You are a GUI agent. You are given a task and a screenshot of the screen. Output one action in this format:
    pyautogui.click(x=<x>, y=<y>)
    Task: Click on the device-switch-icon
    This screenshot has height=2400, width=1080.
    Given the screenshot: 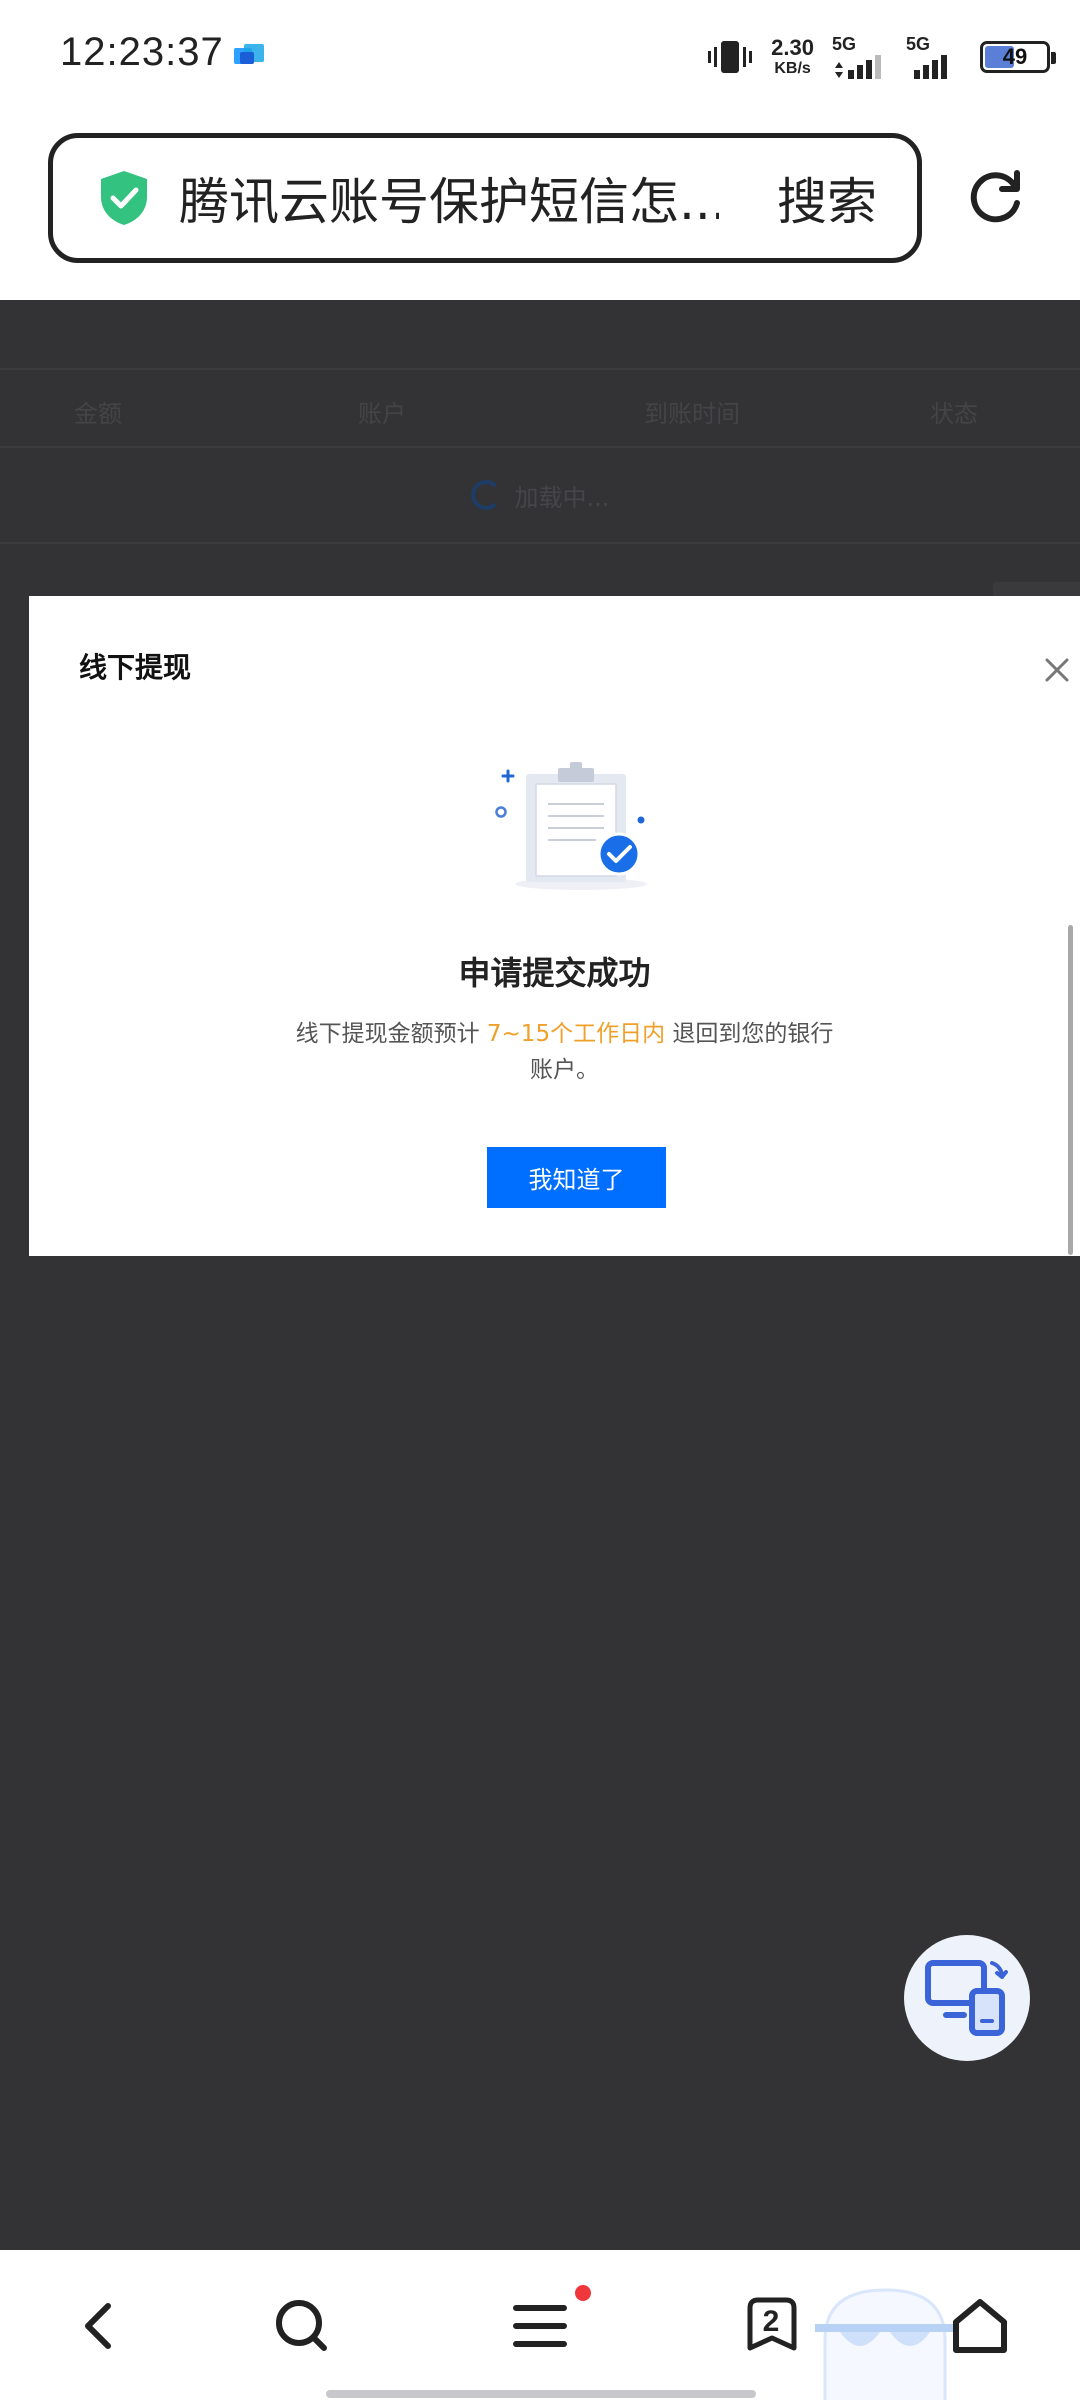 What is the action you would take?
    pyautogui.click(x=966, y=1998)
    